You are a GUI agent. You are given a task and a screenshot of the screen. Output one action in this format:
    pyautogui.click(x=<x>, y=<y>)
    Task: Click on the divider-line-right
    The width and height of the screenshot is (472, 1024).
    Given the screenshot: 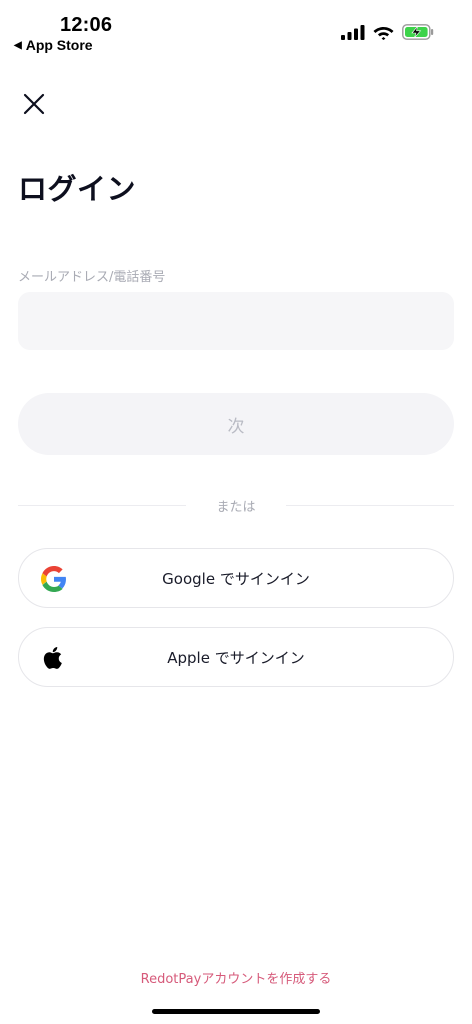 What is the action you would take?
    pyautogui.click(x=370, y=505)
    